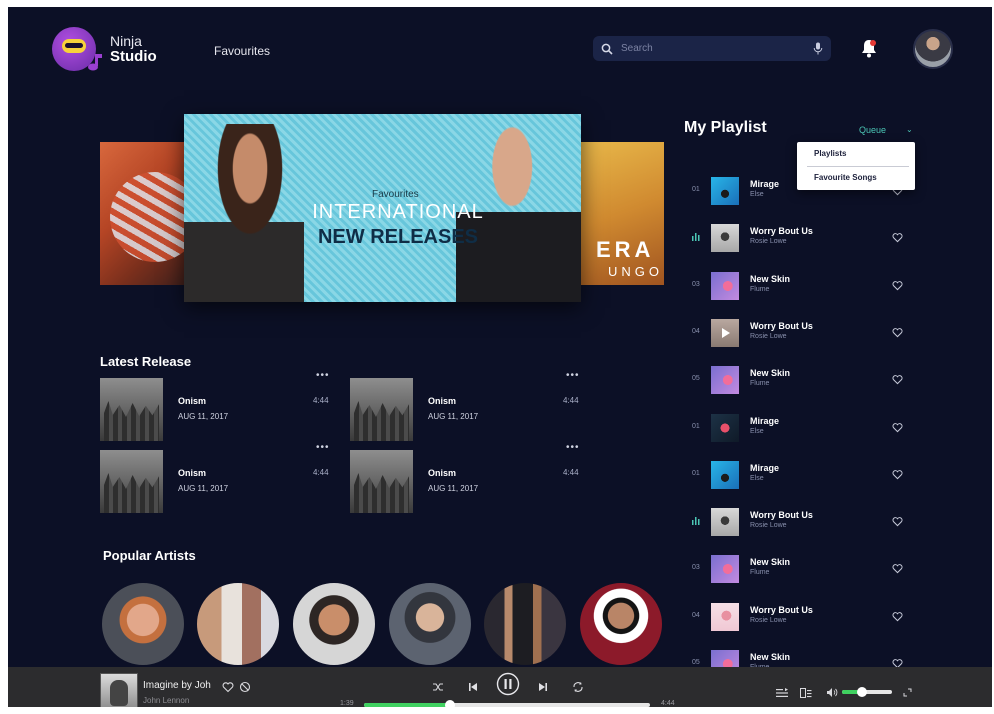 The height and width of the screenshot is (714, 994). I want to click on previous-track-icon, so click(473, 687).